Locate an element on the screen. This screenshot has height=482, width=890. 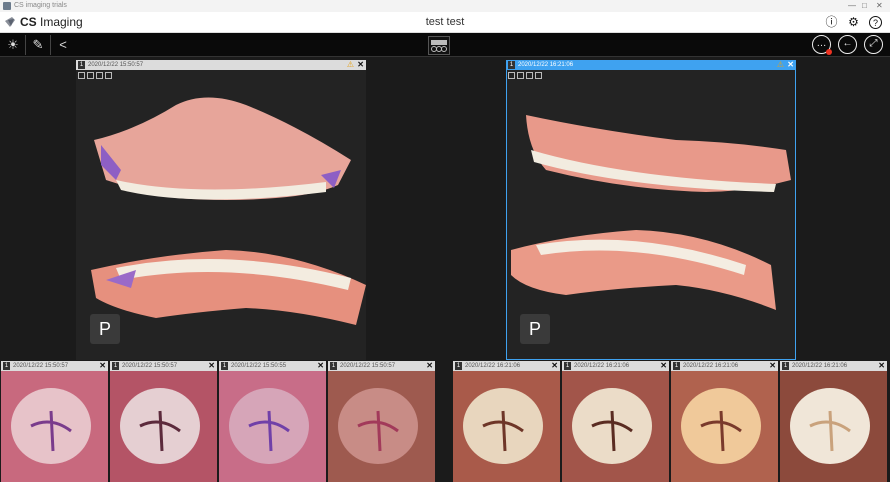
document-title: test test is located at coordinates (445, 22).